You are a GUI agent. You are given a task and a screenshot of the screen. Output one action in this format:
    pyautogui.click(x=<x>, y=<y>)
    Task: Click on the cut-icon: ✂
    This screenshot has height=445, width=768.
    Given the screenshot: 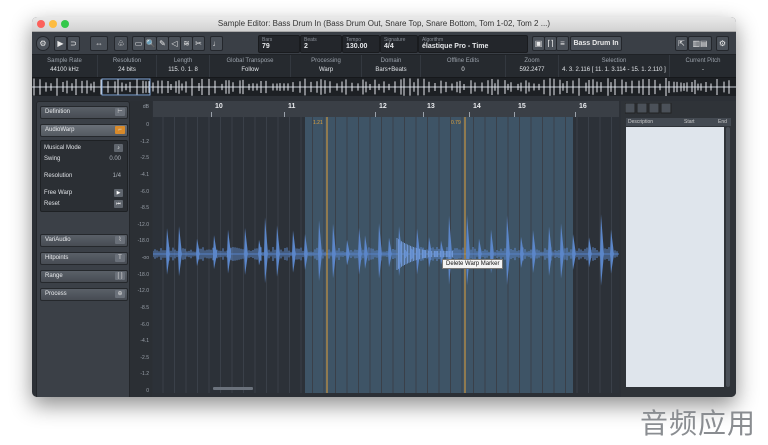 What is the action you would take?
    pyautogui.click(x=198, y=43)
    